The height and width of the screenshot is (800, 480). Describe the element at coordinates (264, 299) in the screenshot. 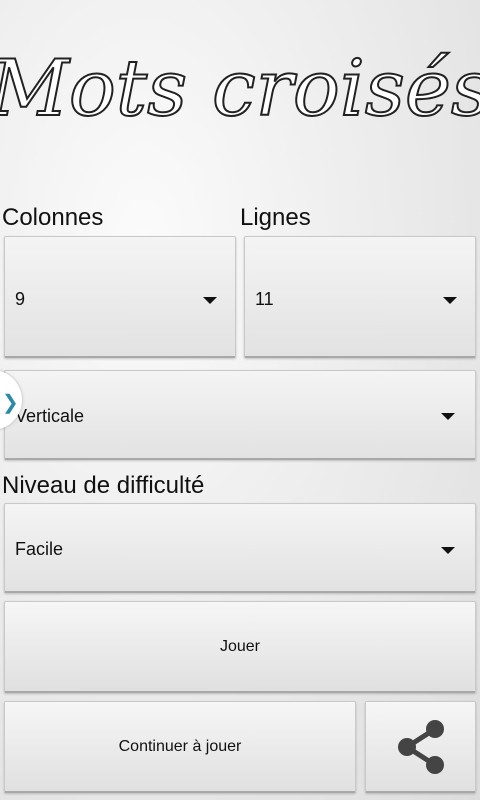

I see `rows-value: 11` at that location.